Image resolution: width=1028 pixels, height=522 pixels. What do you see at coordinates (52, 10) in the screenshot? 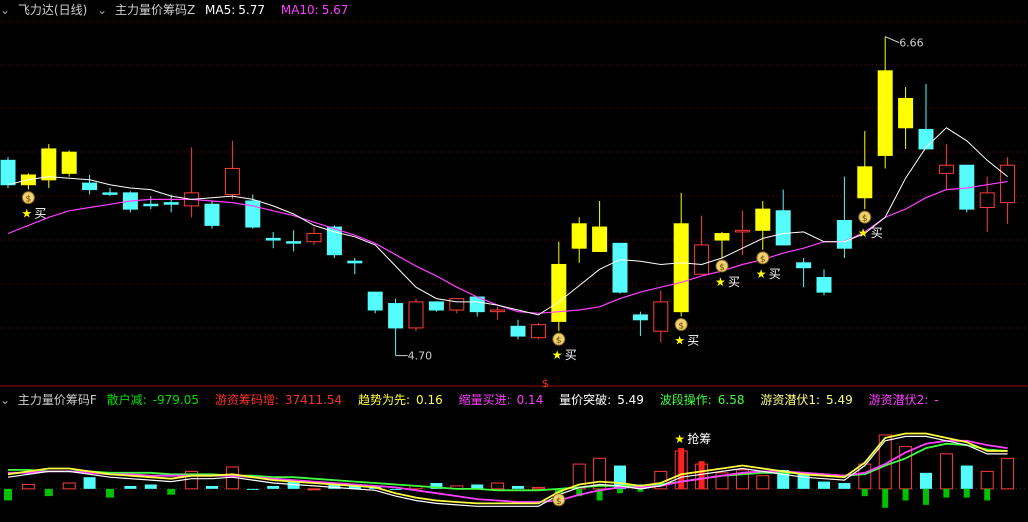
I see `stock-title: 飞力达(日线)` at bounding box center [52, 10].